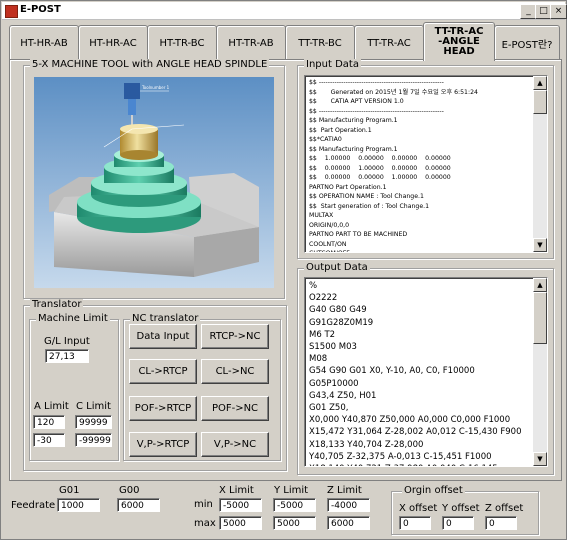  Describe the element at coordinates (380, 158) in the screenshot. I see `input-data-line: $$ 1.00000 0.00000 0.00000 0.00000` at that location.